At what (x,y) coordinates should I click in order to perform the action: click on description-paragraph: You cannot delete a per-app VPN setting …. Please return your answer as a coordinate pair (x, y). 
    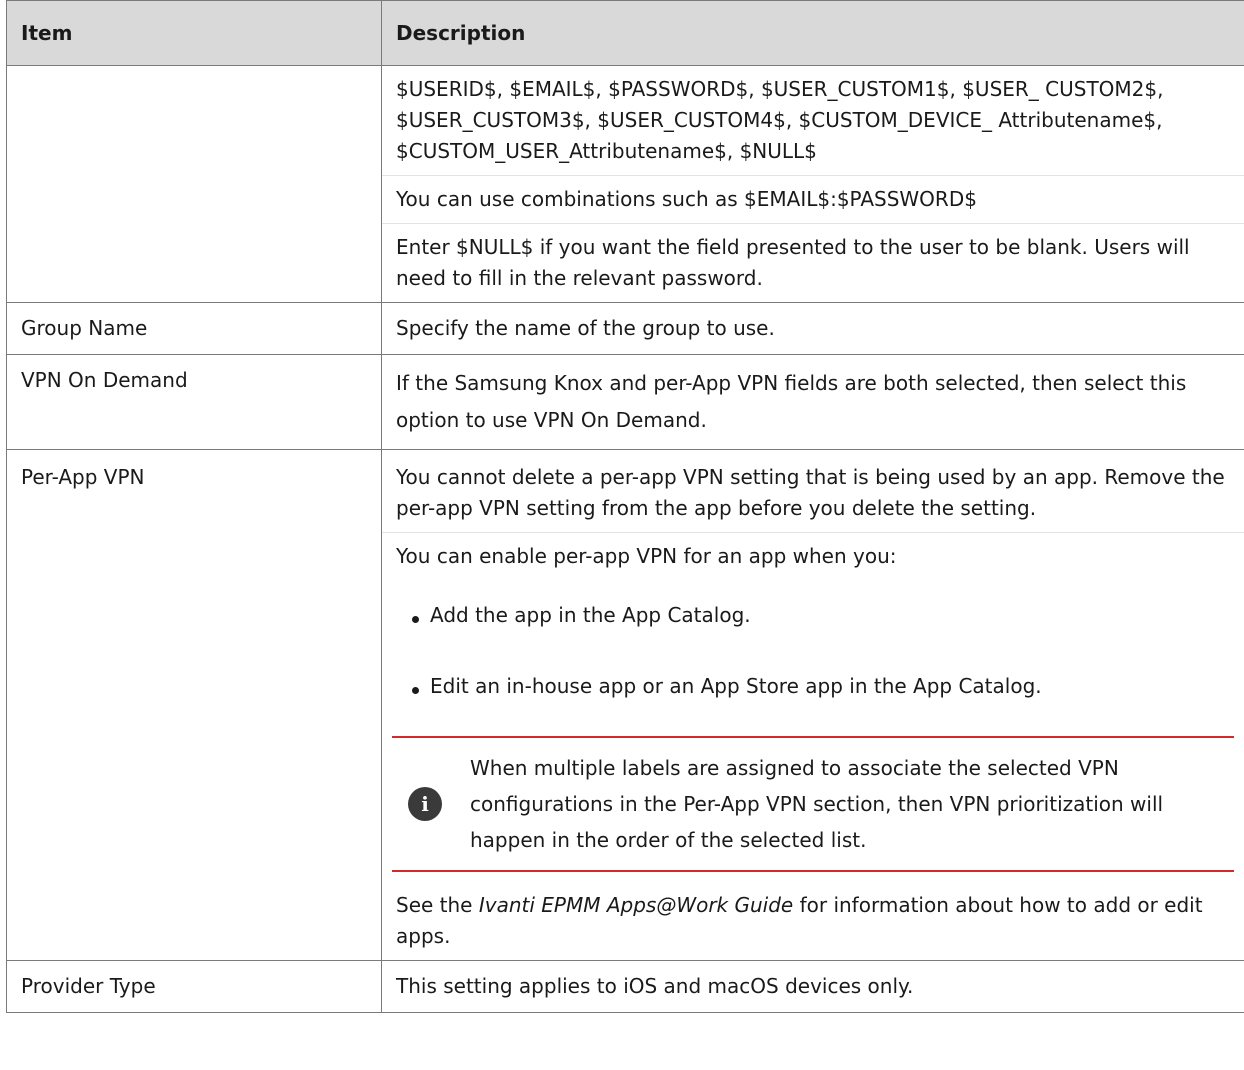
    Looking at the image, I should click on (810, 492).